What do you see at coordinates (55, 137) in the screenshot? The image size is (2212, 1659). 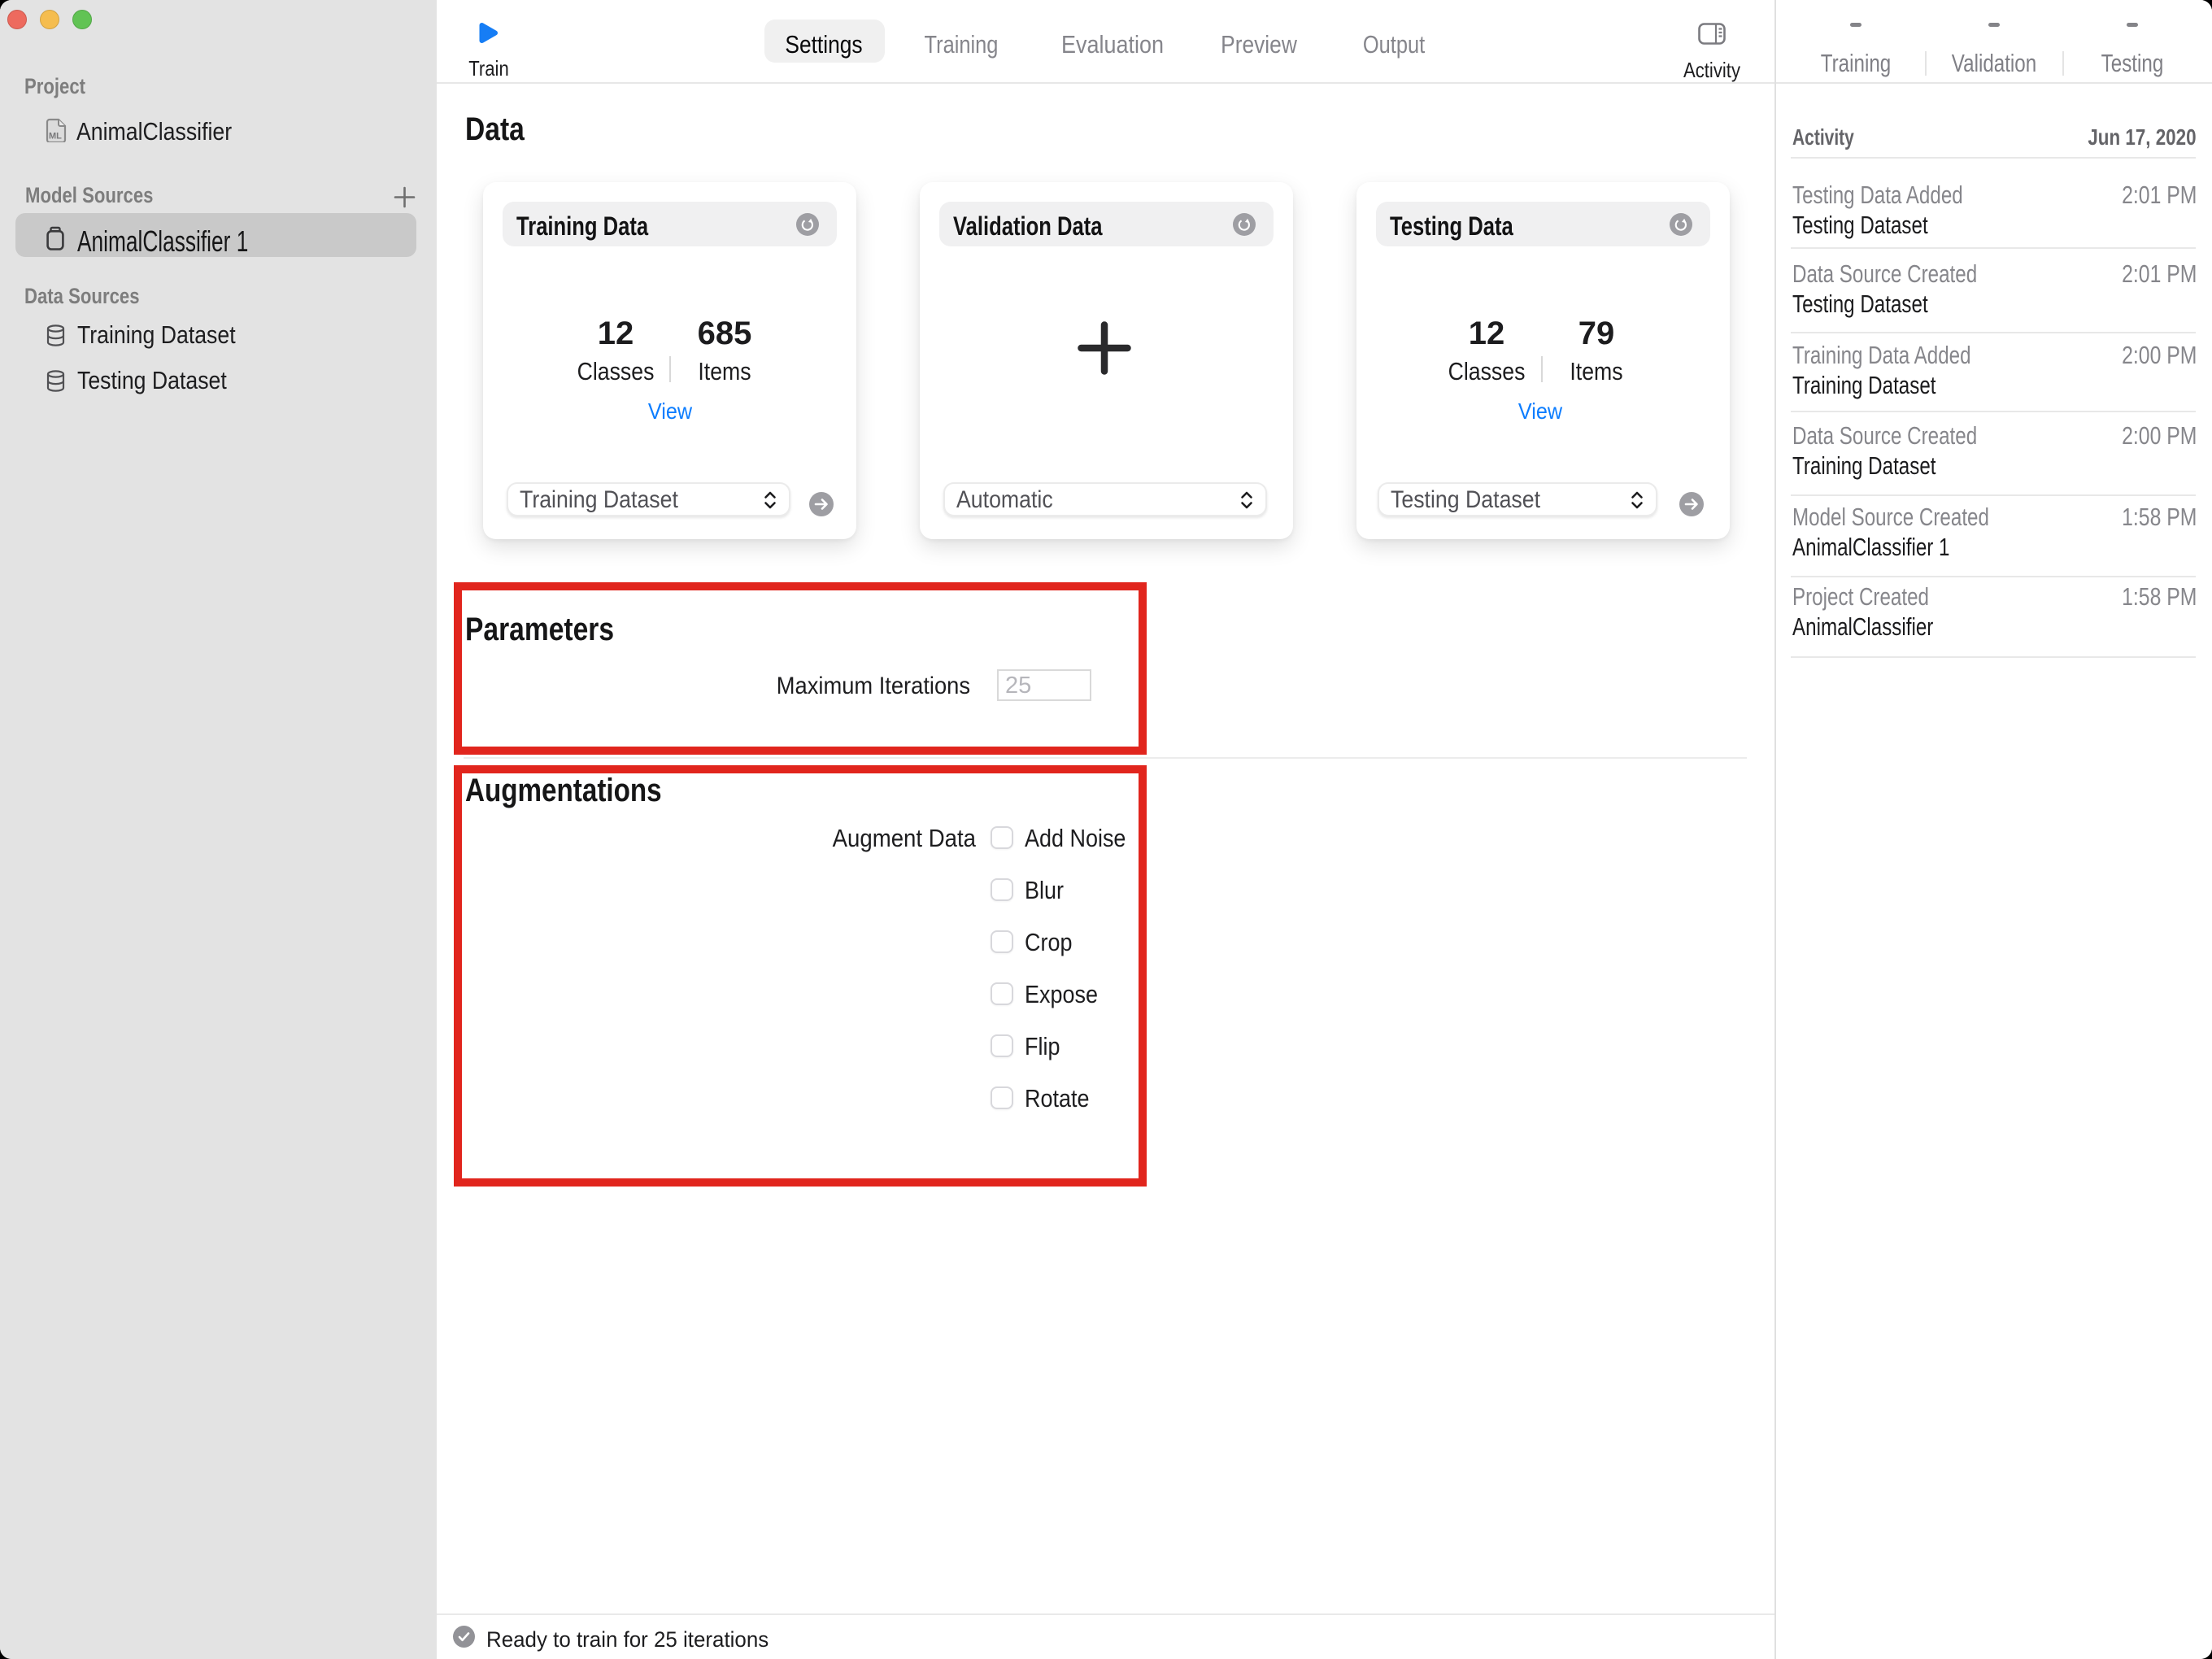 I see `svg-text: ML` at bounding box center [55, 137].